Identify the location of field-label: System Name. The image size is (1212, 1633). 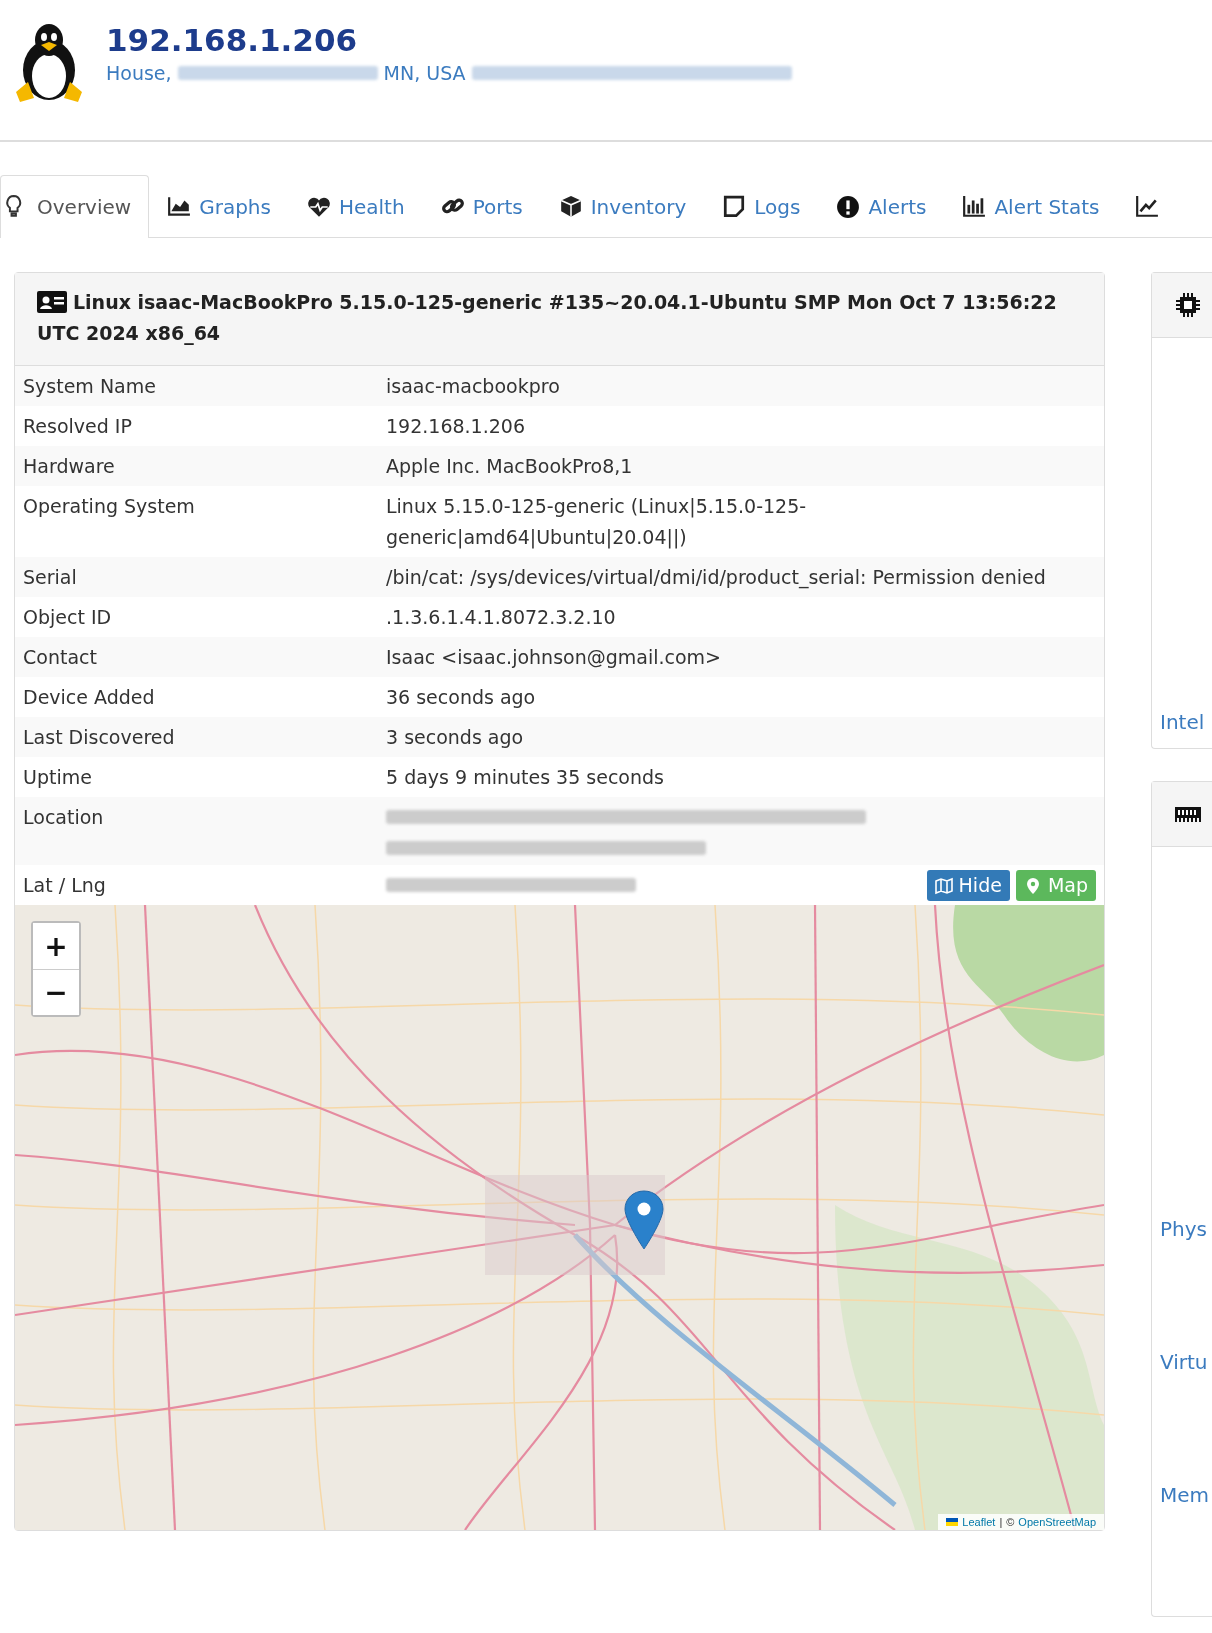
(90, 386).